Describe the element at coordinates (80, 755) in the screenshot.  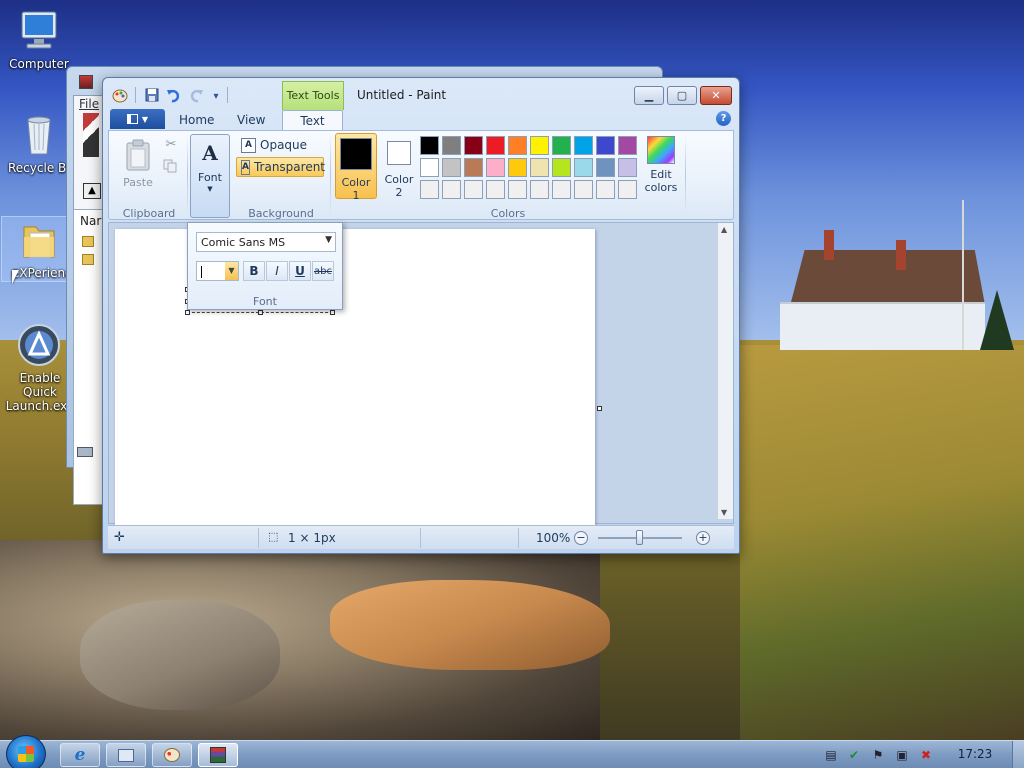
I see `taskbar-internet-explorer: e` at that location.